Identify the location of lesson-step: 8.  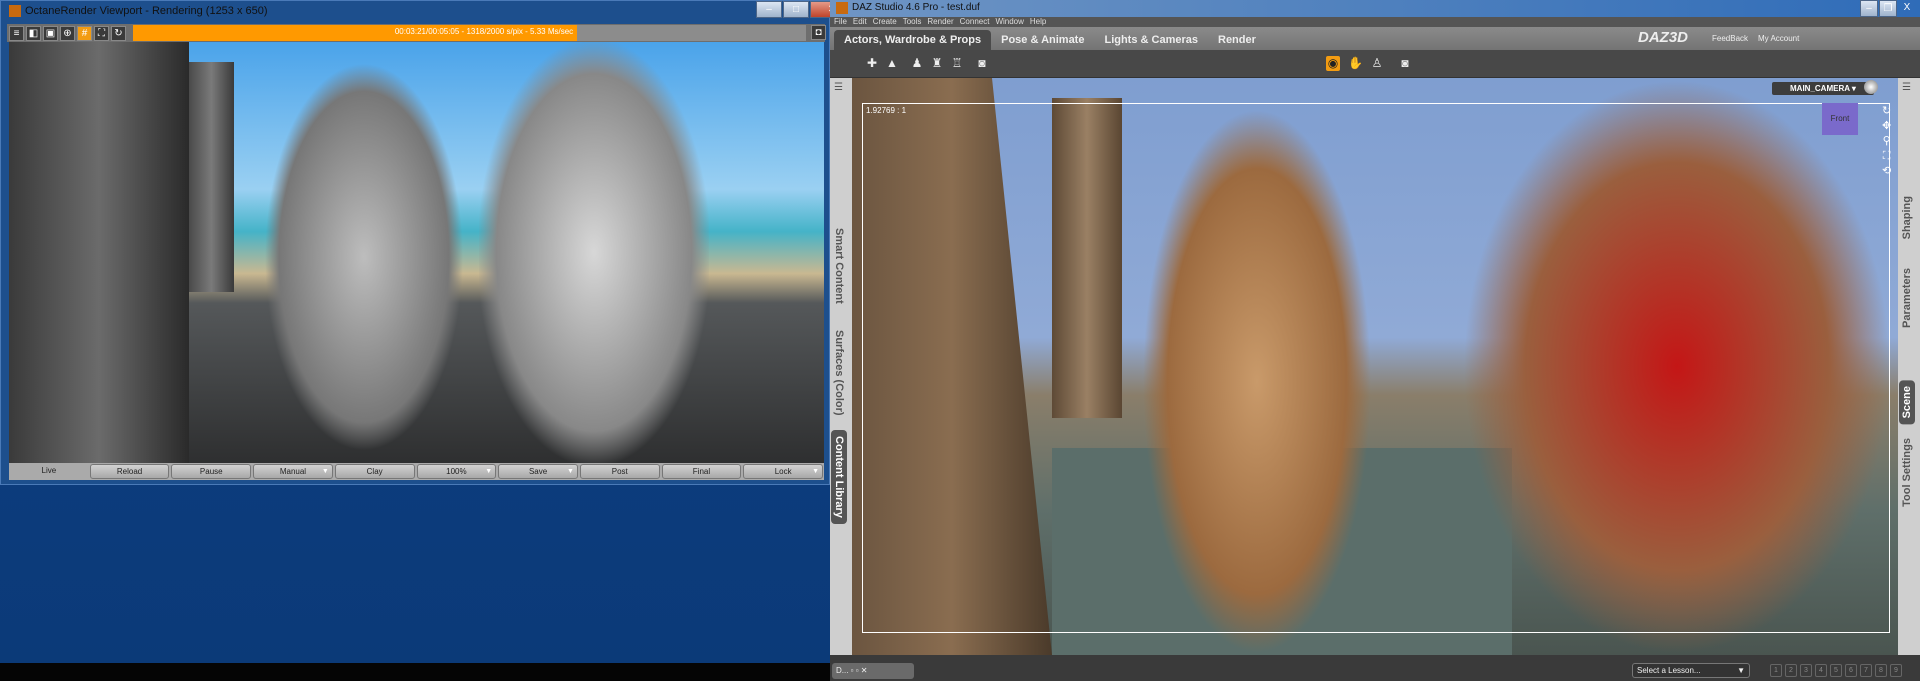
(1881, 670).